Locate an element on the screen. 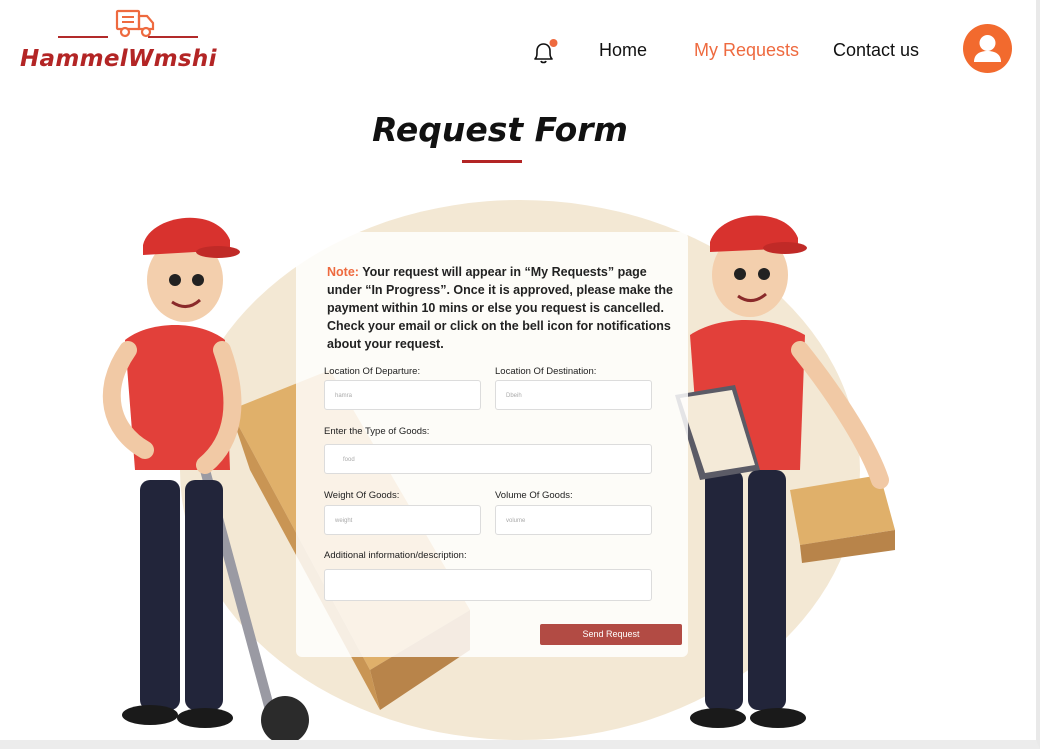 Image resolution: width=1040 pixels, height=749 pixels. note-label: Note: is located at coordinates (343, 272).